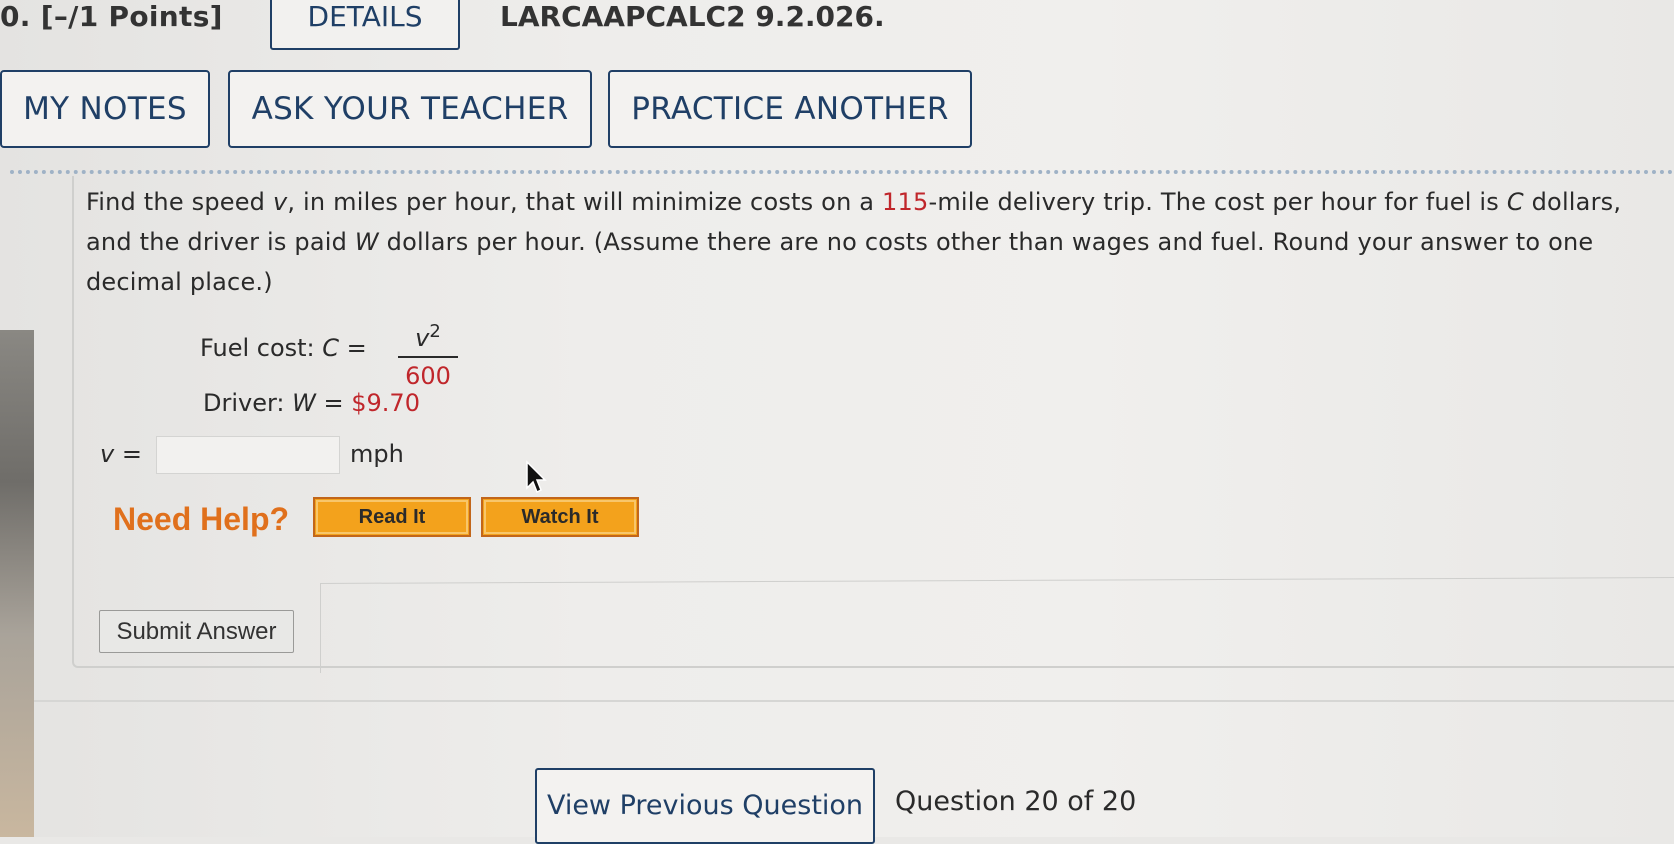 The height and width of the screenshot is (844, 1674). What do you see at coordinates (410, 109) in the screenshot?
I see `ask-teacher-button: ASK YOUR TEACHER` at bounding box center [410, 109].